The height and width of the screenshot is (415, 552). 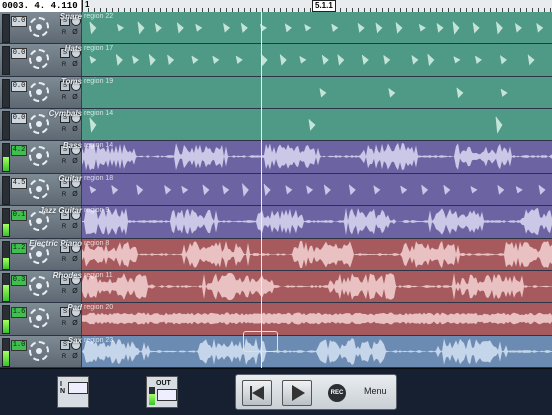 I want to click on track-row: 4.5 S R Ø Guitar region 18, so click(x=276, y=190).